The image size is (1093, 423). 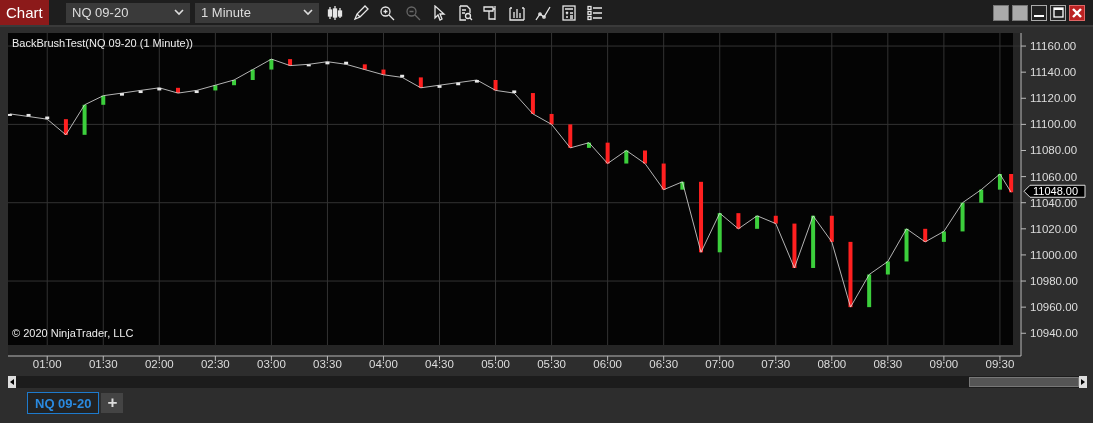 I want to click on window-title: Chart, so click(x=24, y=12).